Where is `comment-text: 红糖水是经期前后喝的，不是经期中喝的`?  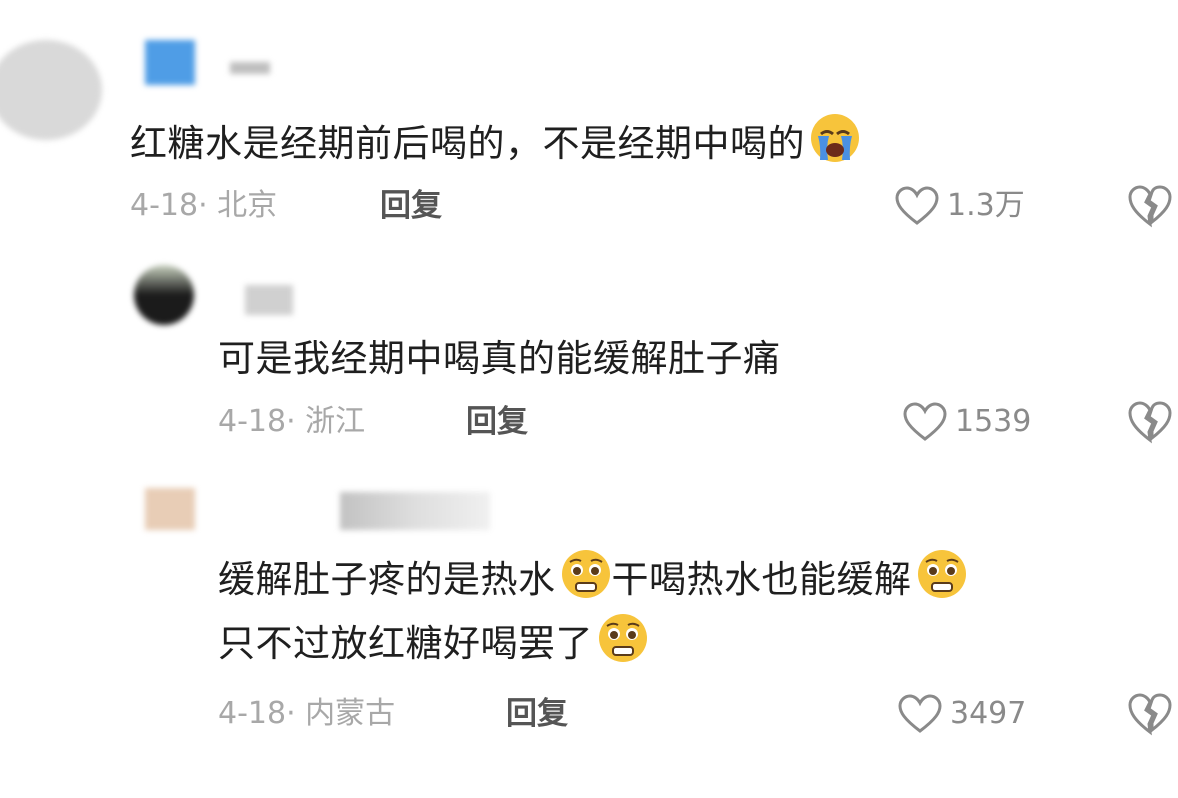
comment-text: 红糖水是经期前后喝的，不是经期中喝的 is located at coordinates (495, 143).